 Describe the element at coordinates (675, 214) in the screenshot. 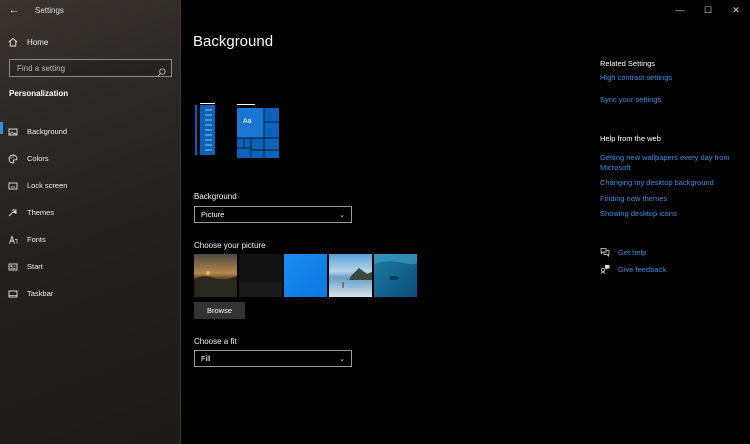

I see `desktop-icons-link: Showing desktop icons` at that location.